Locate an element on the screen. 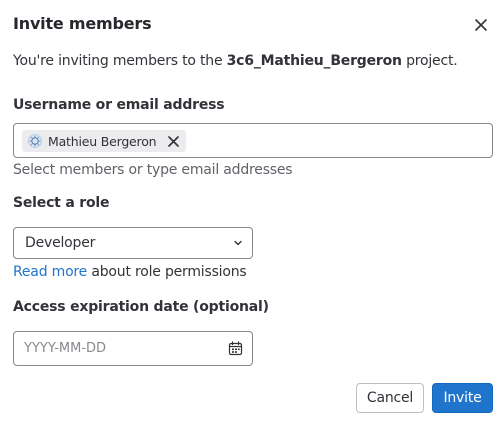 The height and width of the screenshot is (425, 501). expiration-date-input is located at coordinates (119, 348).